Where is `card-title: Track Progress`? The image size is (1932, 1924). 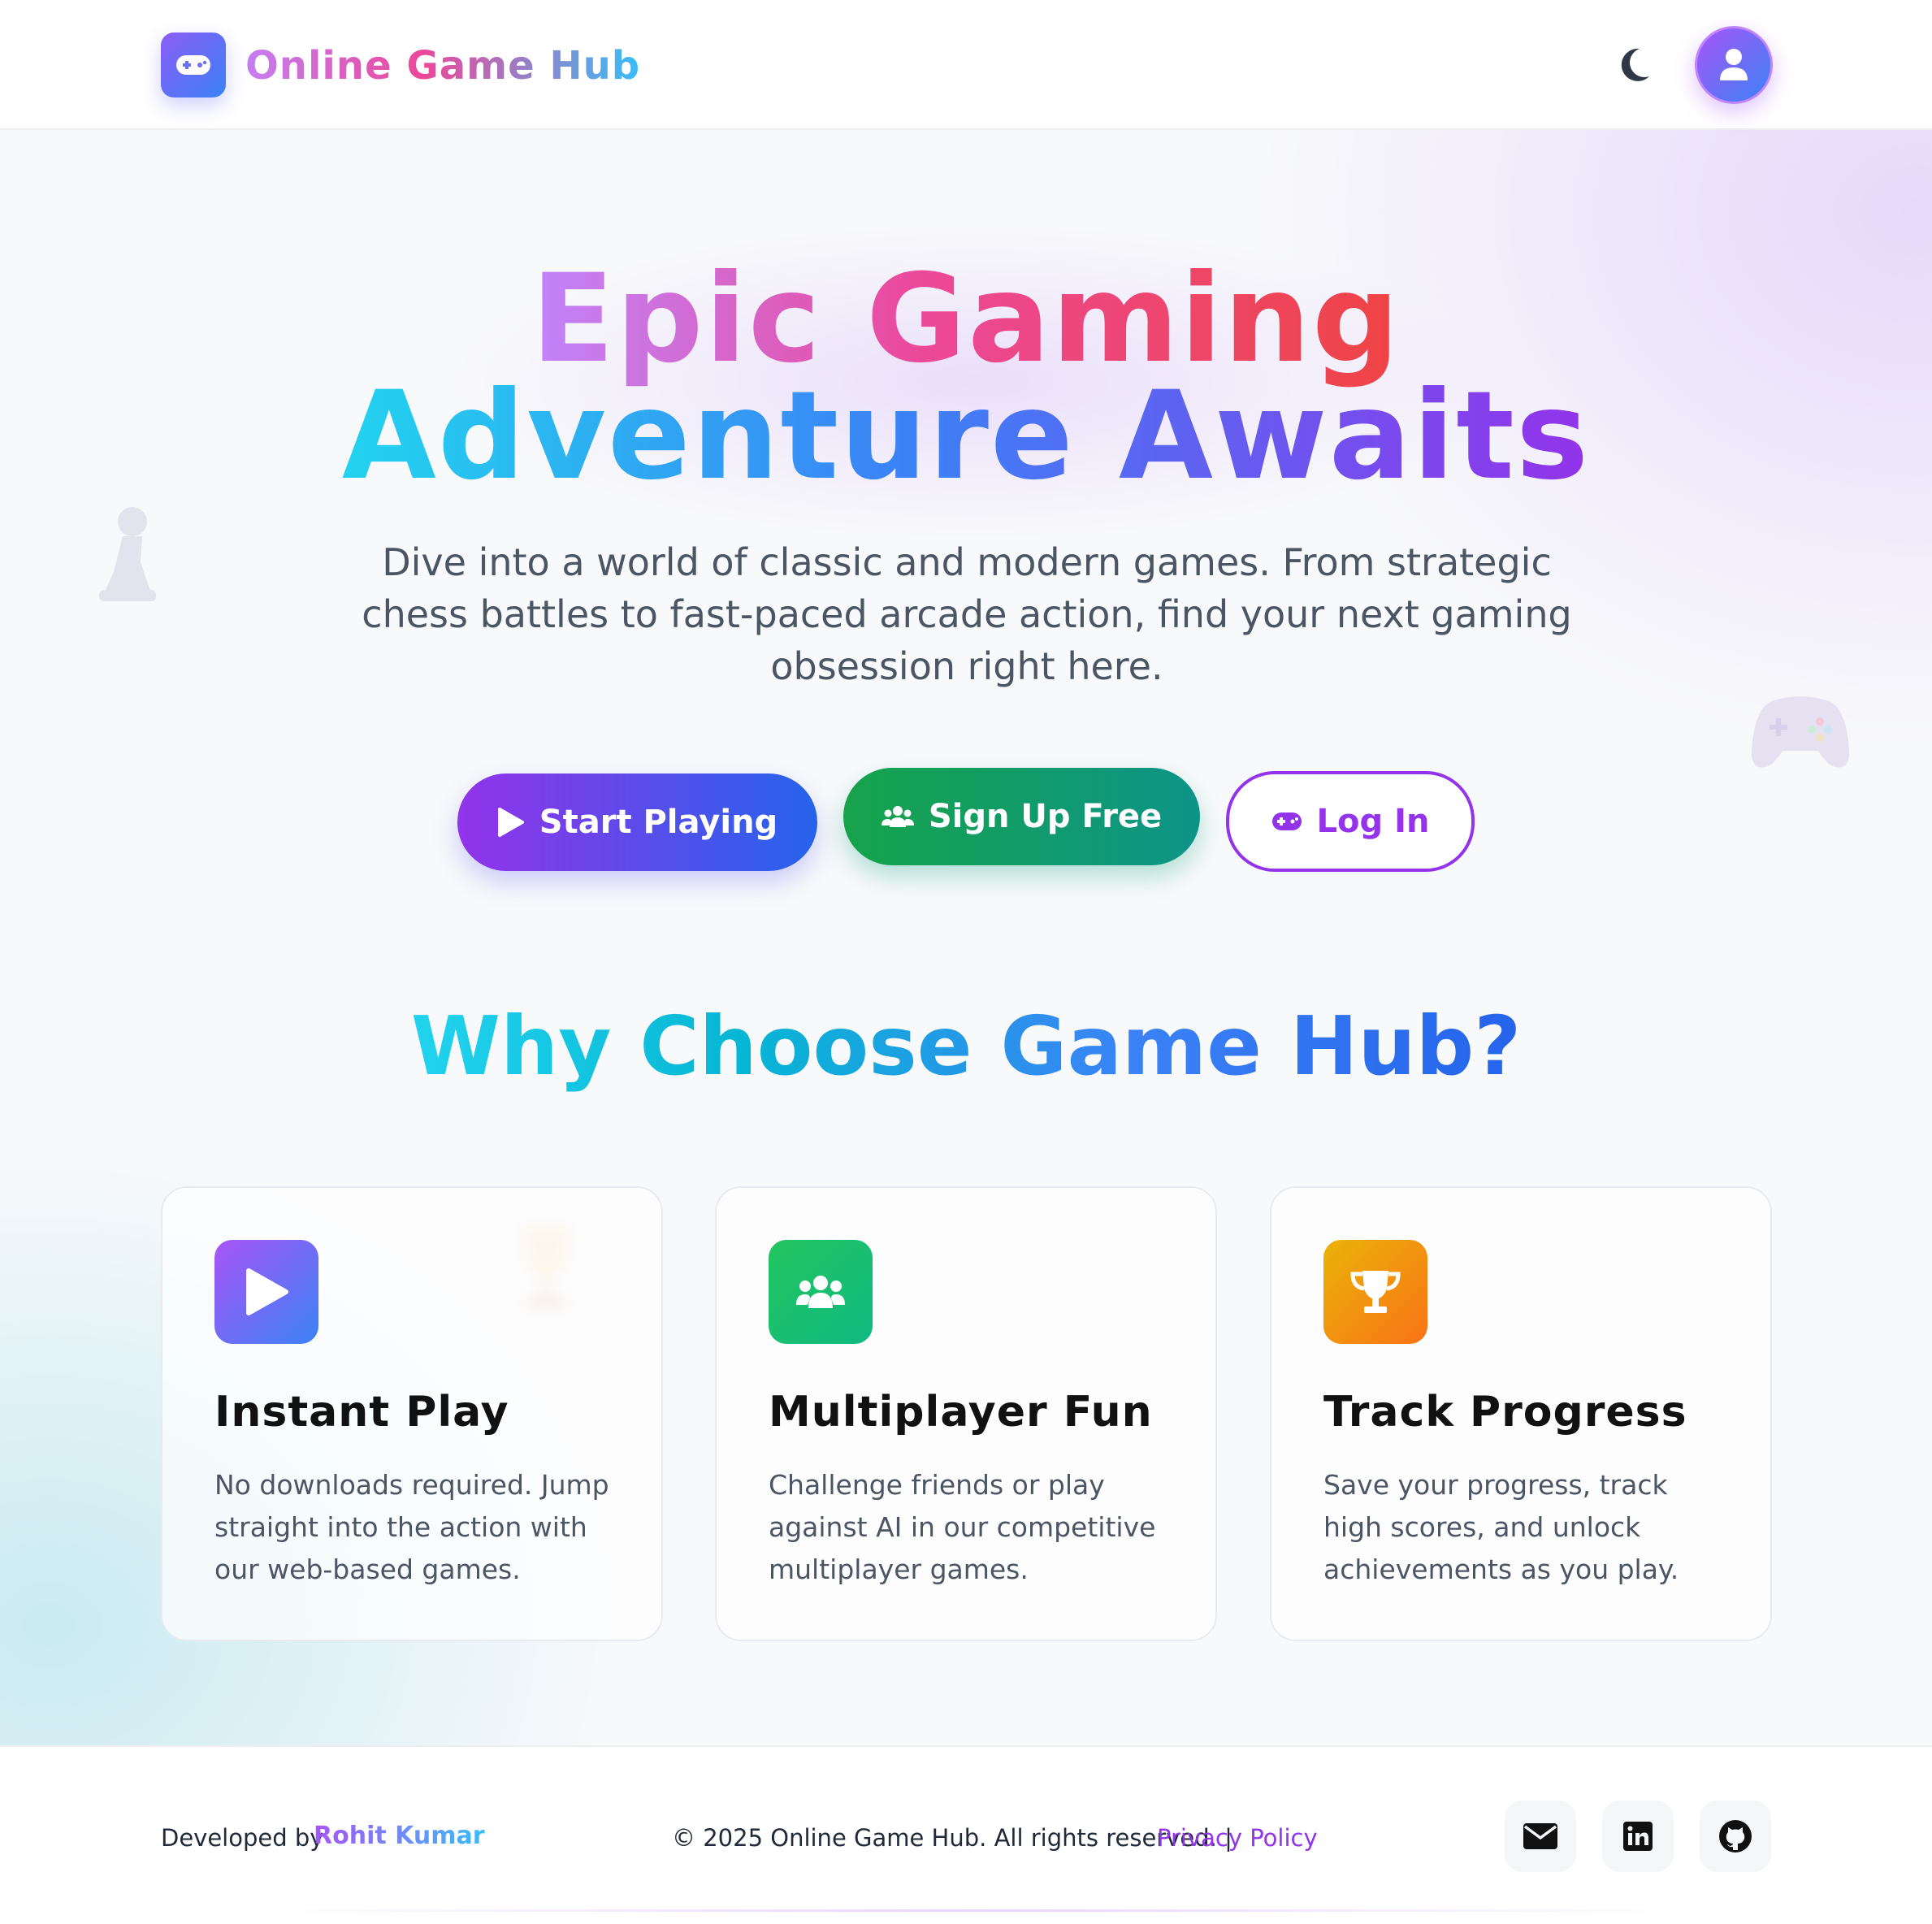 card-title: Track Progress is located at coordinates (1505, 1412).